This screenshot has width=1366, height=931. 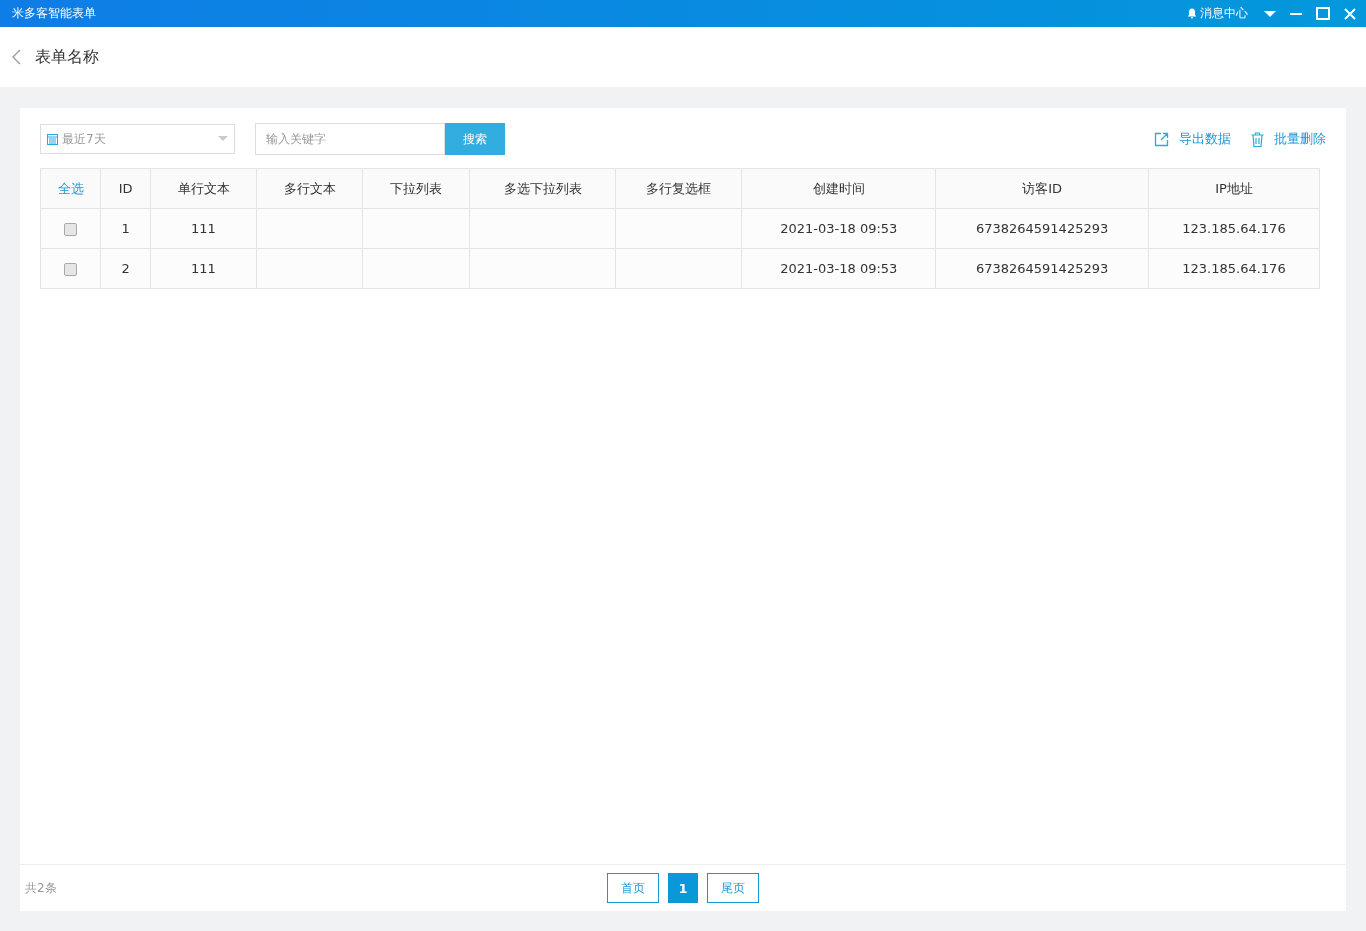 What do you see at coordinates (1257, 139) in the screenshot?
I see `trash-icon` at bounding box center [1257, 139].